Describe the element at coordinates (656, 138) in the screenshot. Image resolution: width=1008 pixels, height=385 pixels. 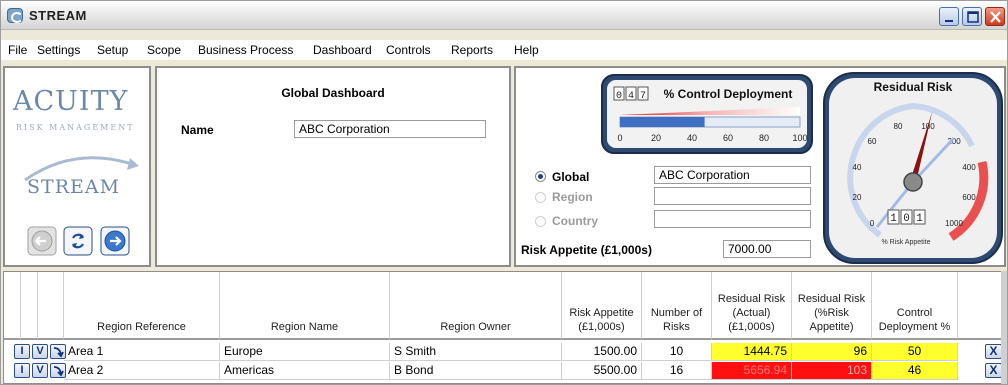
I see `control-tick-label: 20` at that location.